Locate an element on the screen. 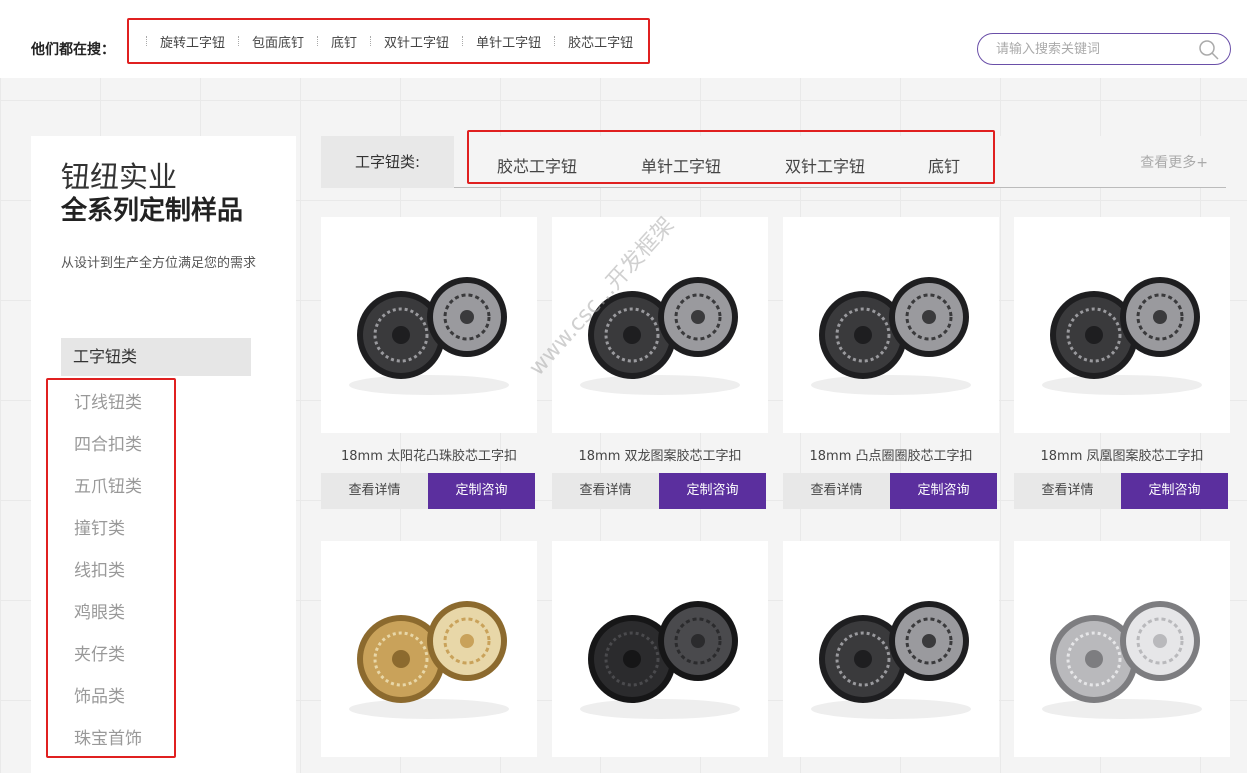  search-input is located at coordinates (1091, 49).